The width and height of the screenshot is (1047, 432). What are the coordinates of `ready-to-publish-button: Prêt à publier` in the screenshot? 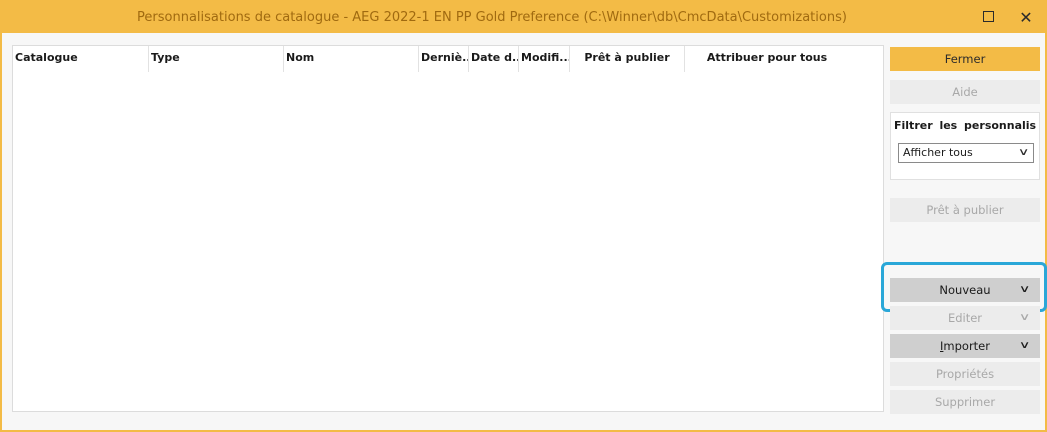 It's located at (965, 210).